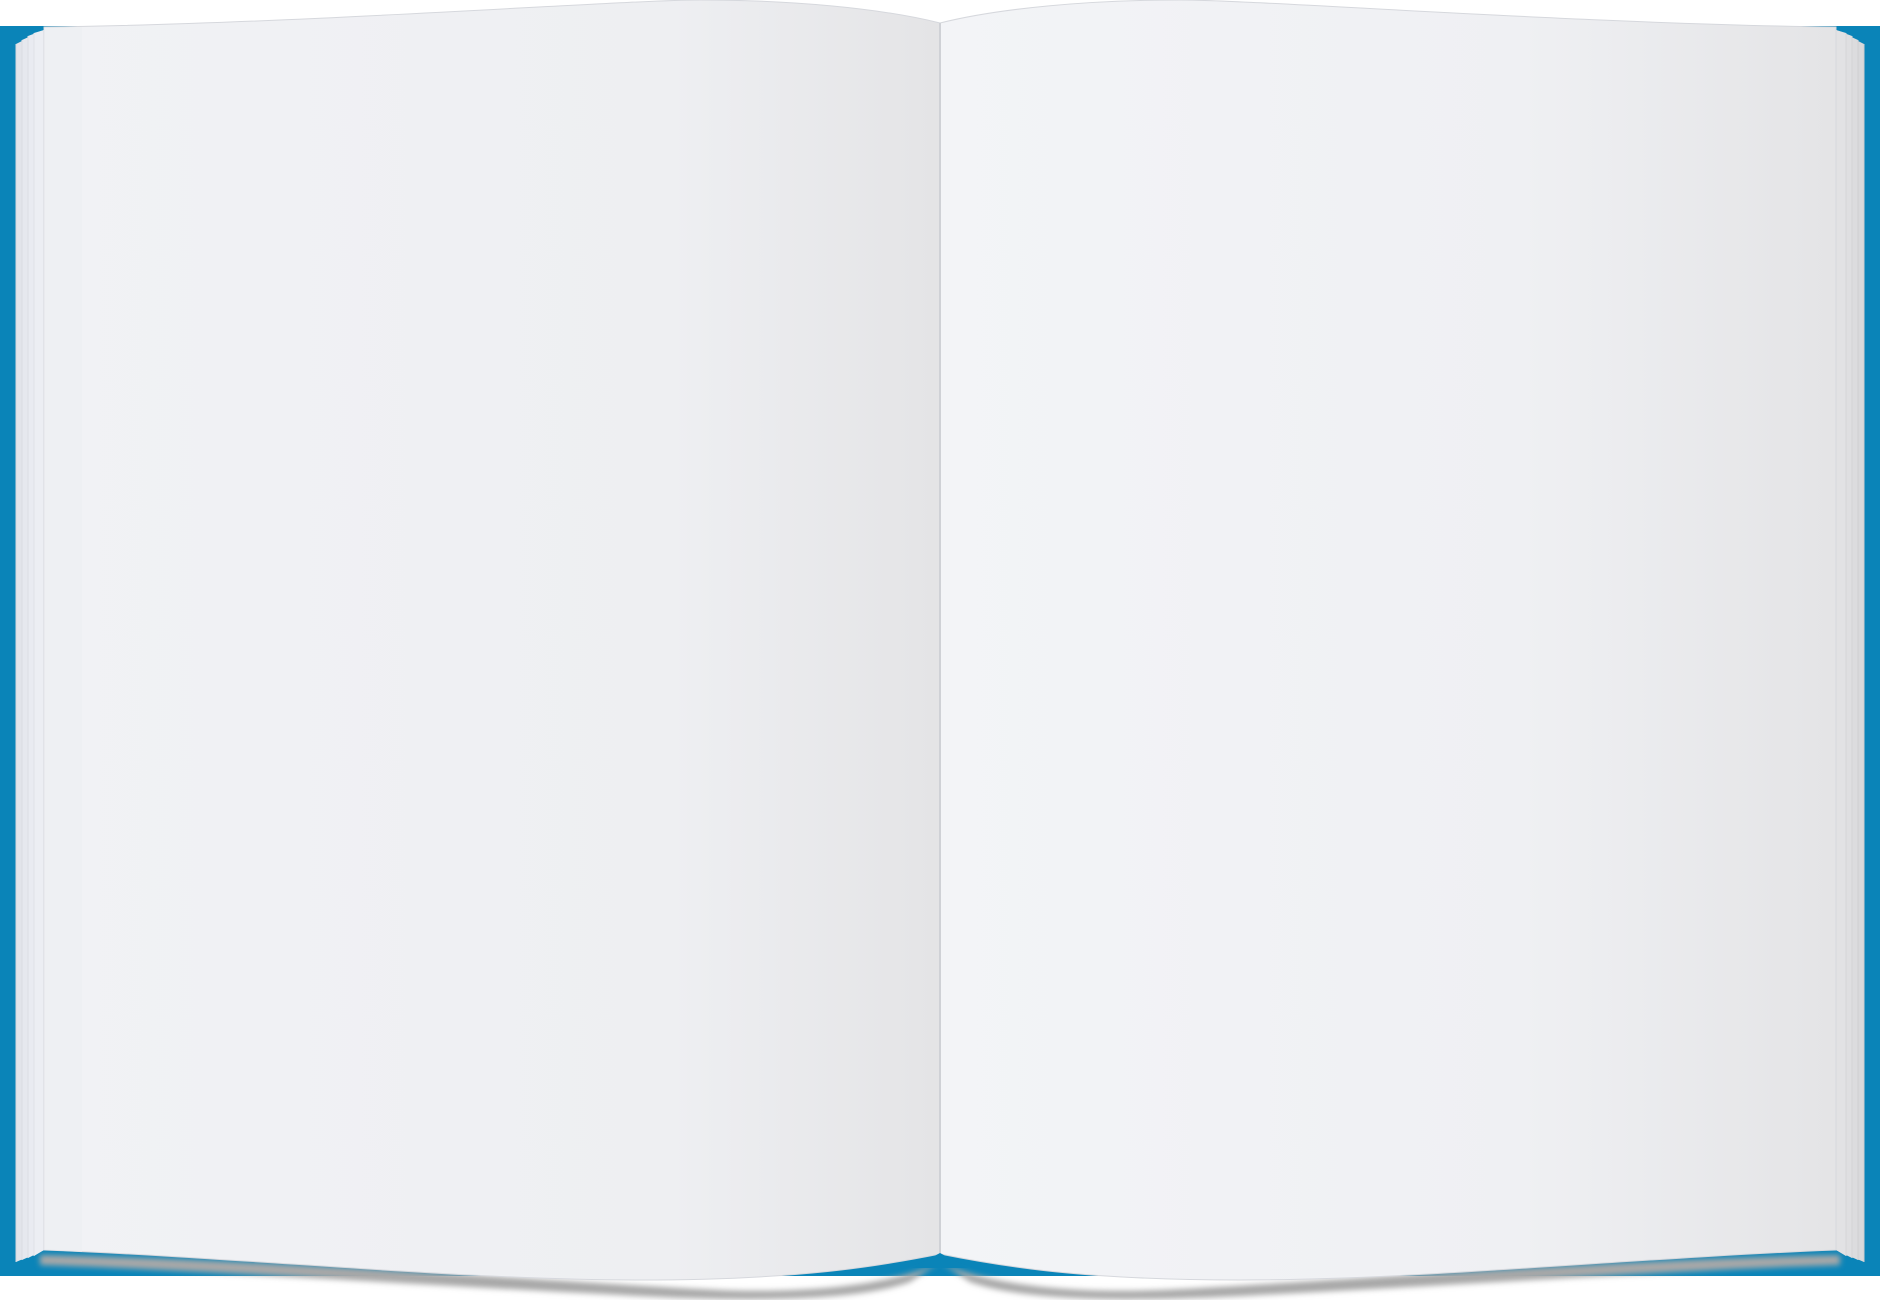 The height and width of the screenshot is (1300, 1880). Describe the element at coordinates (63, 639) in the screenshot. I see `left-page-margin-shade` at that location.